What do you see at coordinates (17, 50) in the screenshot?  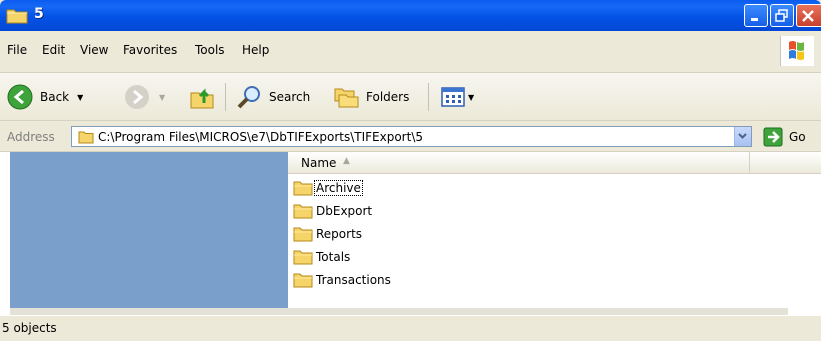 I see `menu-file: File` at bounding box center [17, 50].